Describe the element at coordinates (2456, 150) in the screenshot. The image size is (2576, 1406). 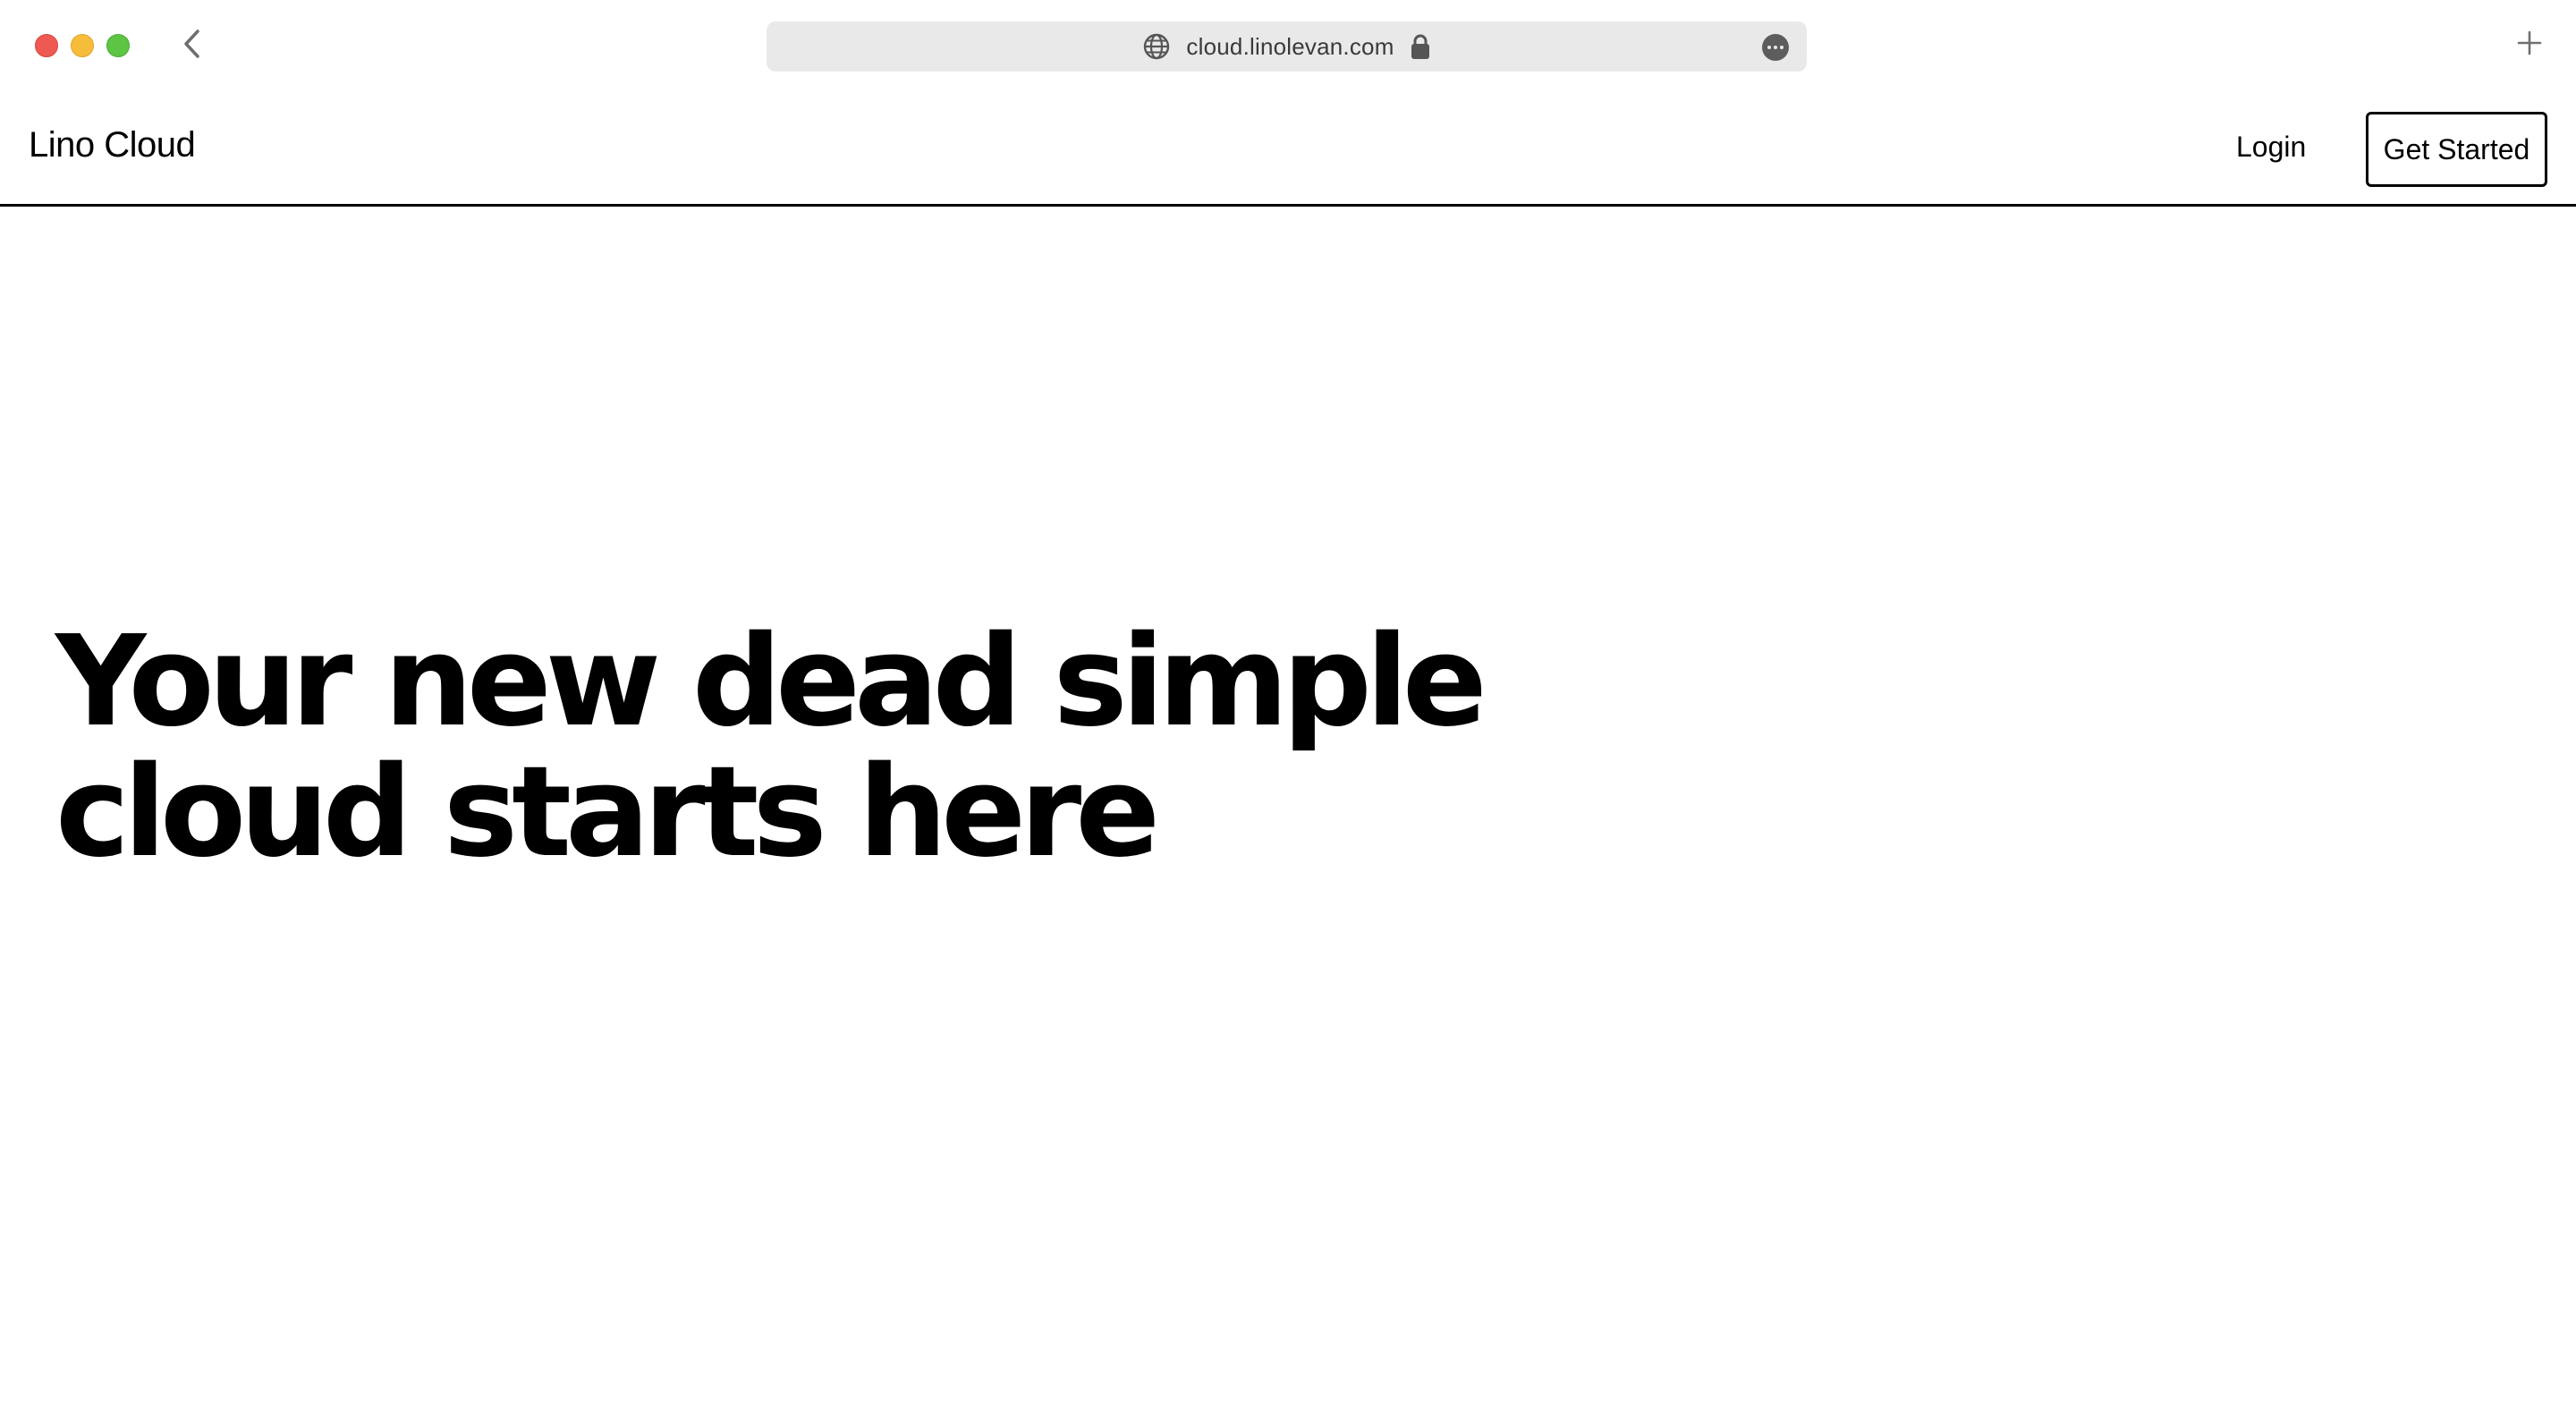
I see `get-started-button: Get Started` at that location.